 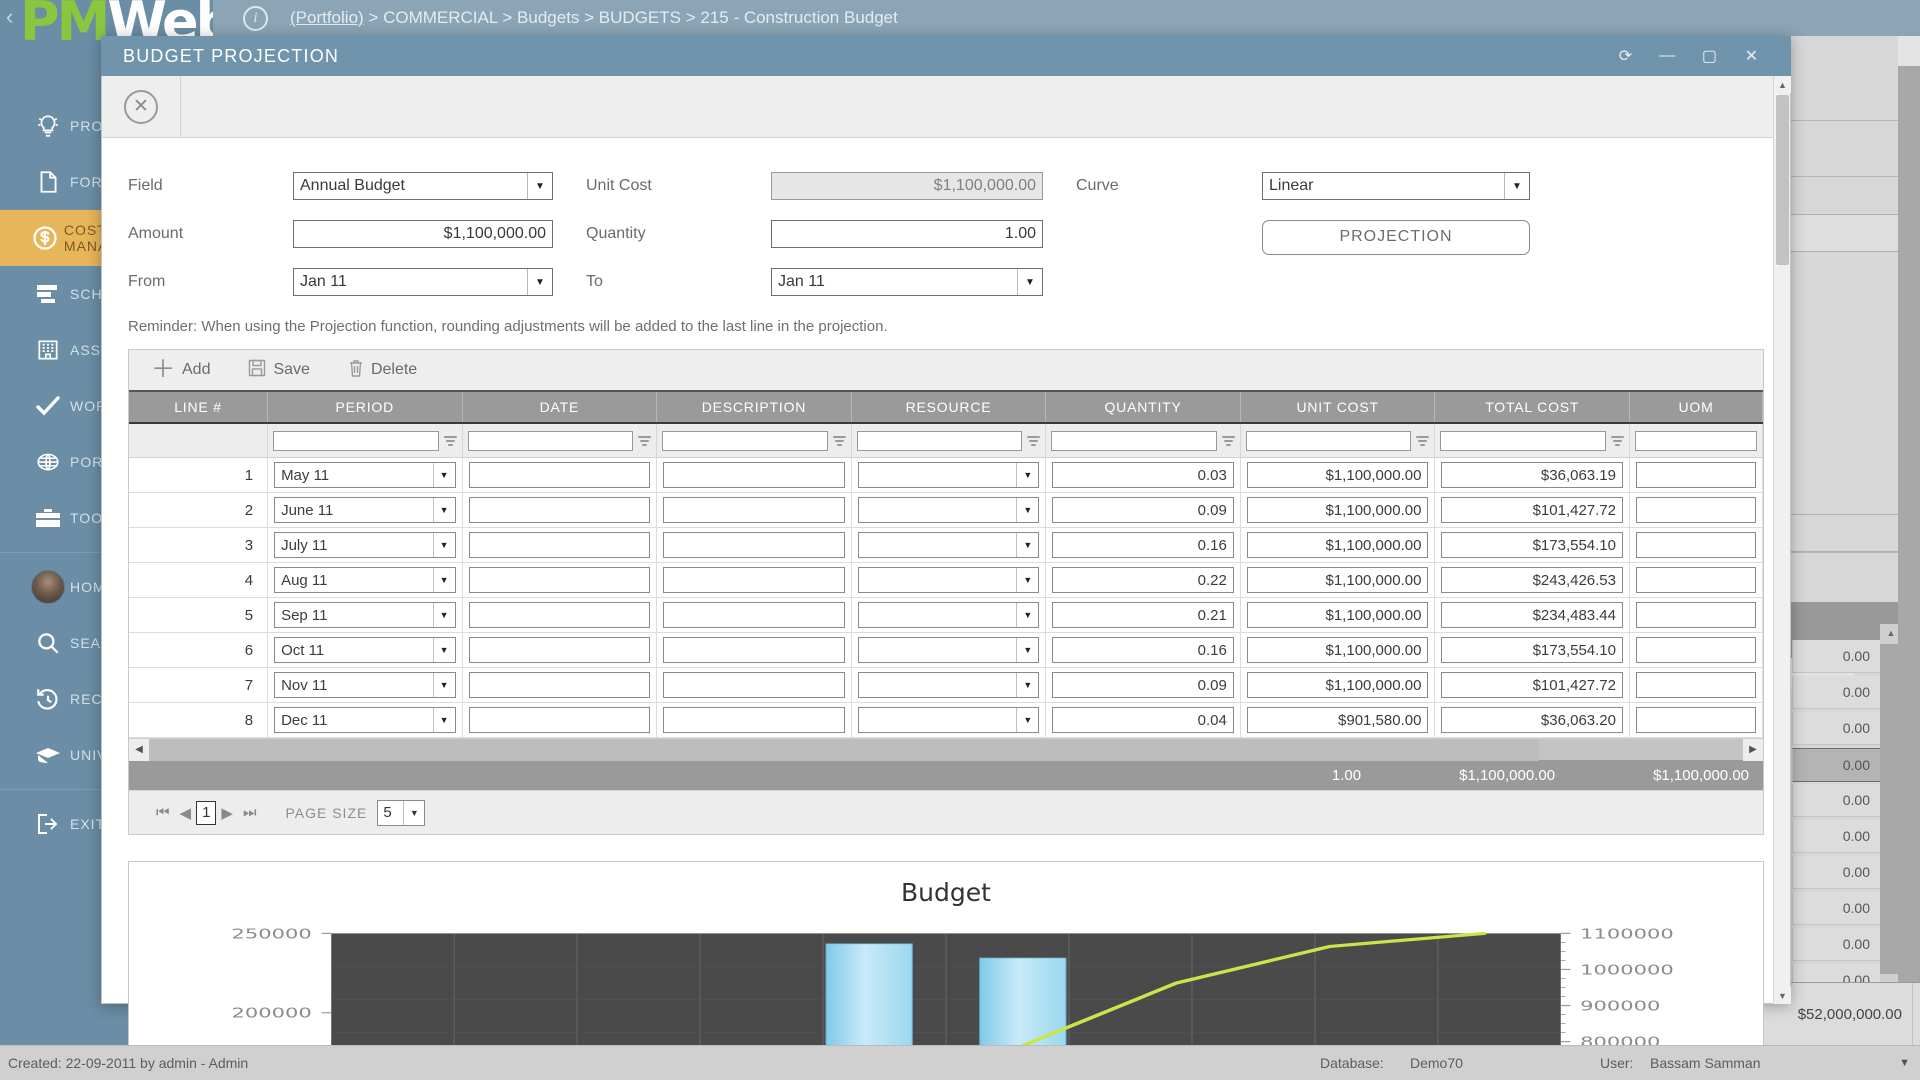 I want to click on filter-cell-quantity, so click(x=1143, y=440).